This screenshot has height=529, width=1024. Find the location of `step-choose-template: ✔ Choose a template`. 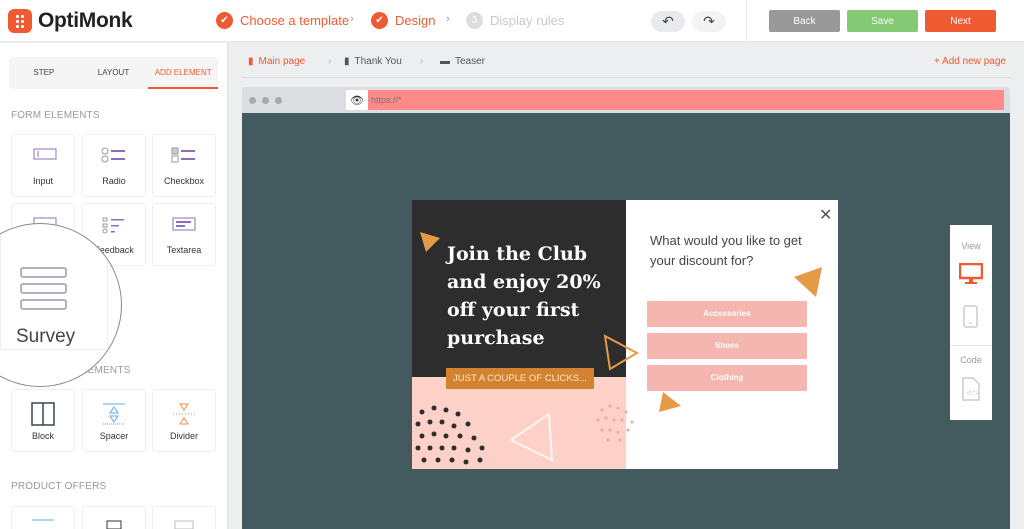

step-choose-template: ✔ Choose a template is located at coordinates (282, 20).